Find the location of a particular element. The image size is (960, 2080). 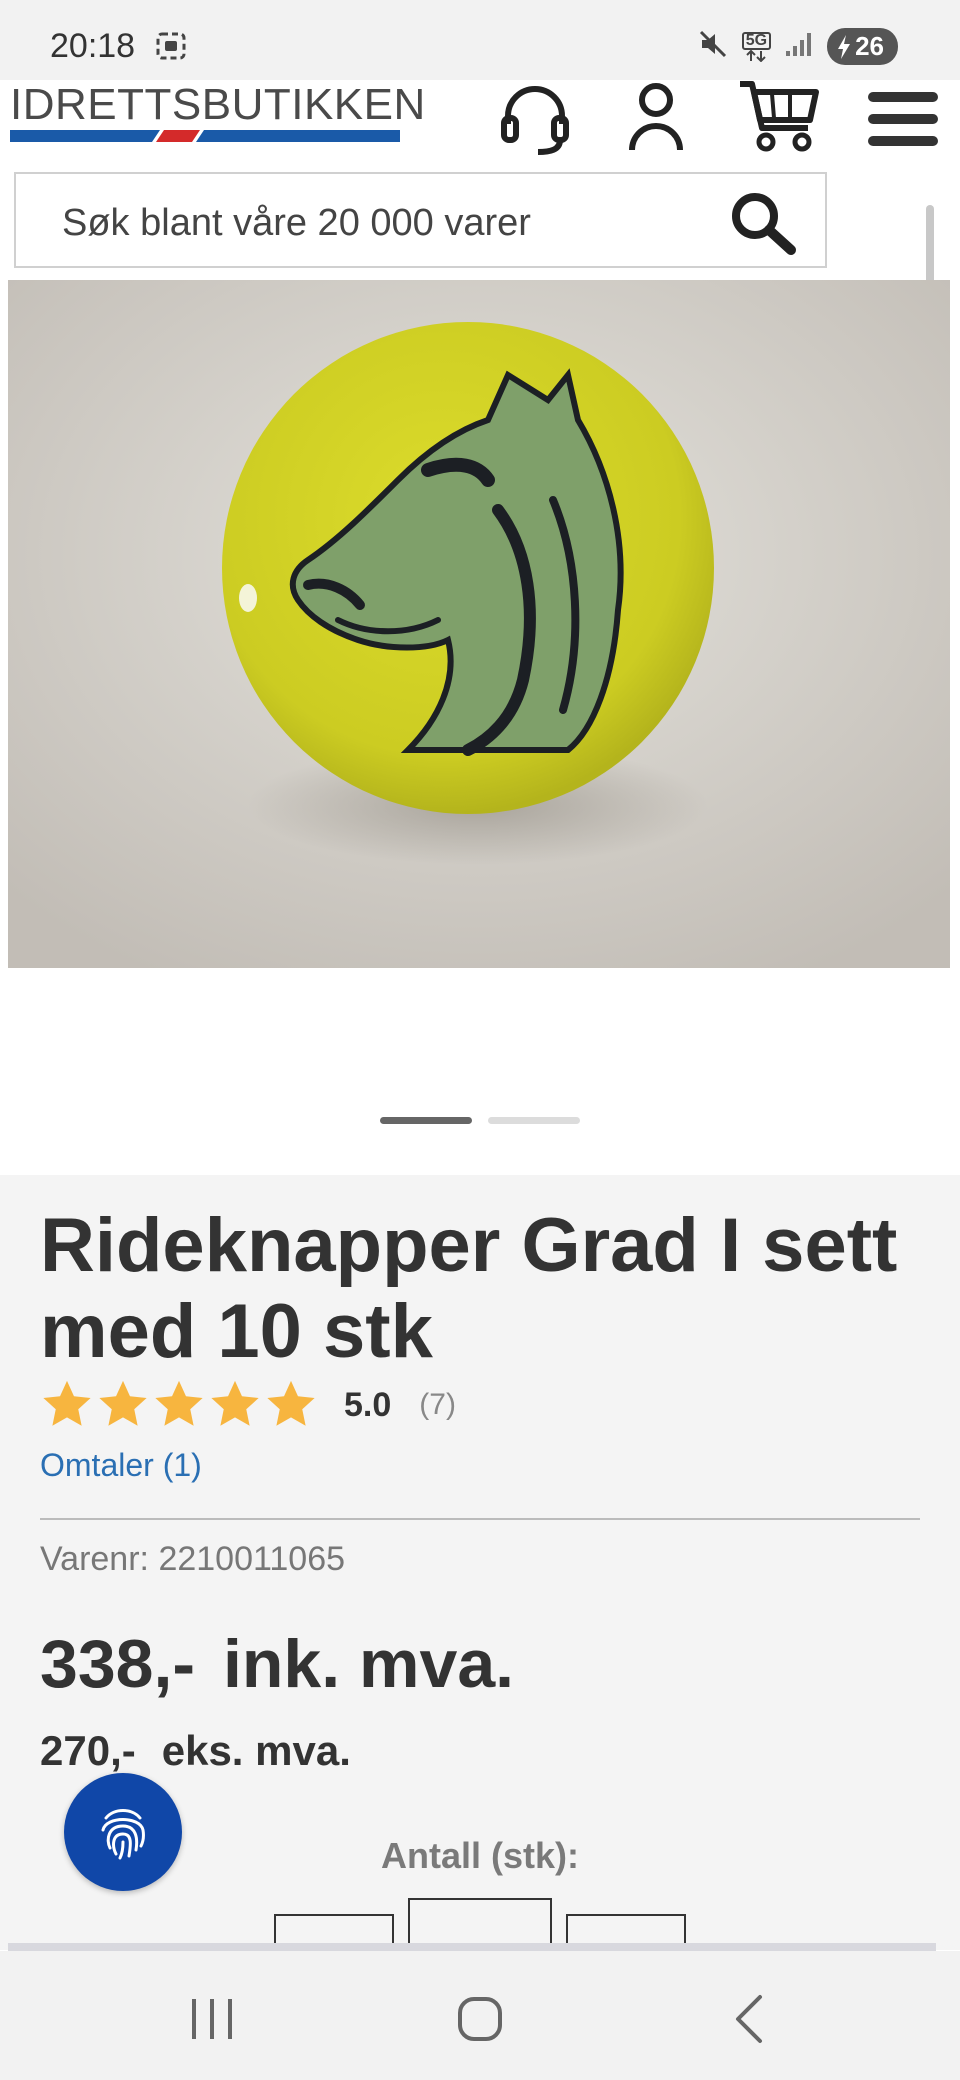

network-icon: 5G is located at coordinates (756, 46).